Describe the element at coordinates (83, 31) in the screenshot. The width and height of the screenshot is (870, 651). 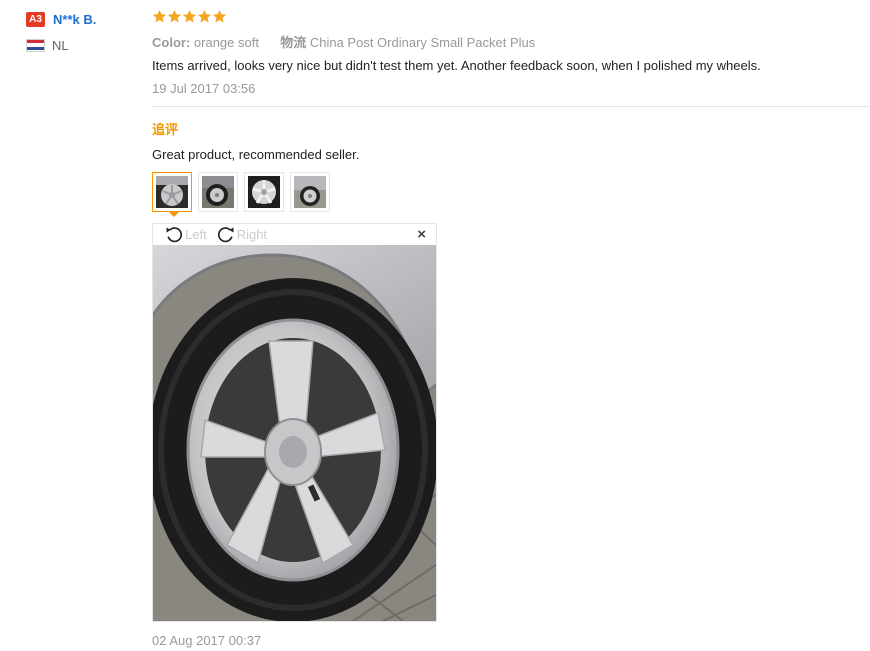
I see `reviewer-info: A3 N**k B. NL` at that location.